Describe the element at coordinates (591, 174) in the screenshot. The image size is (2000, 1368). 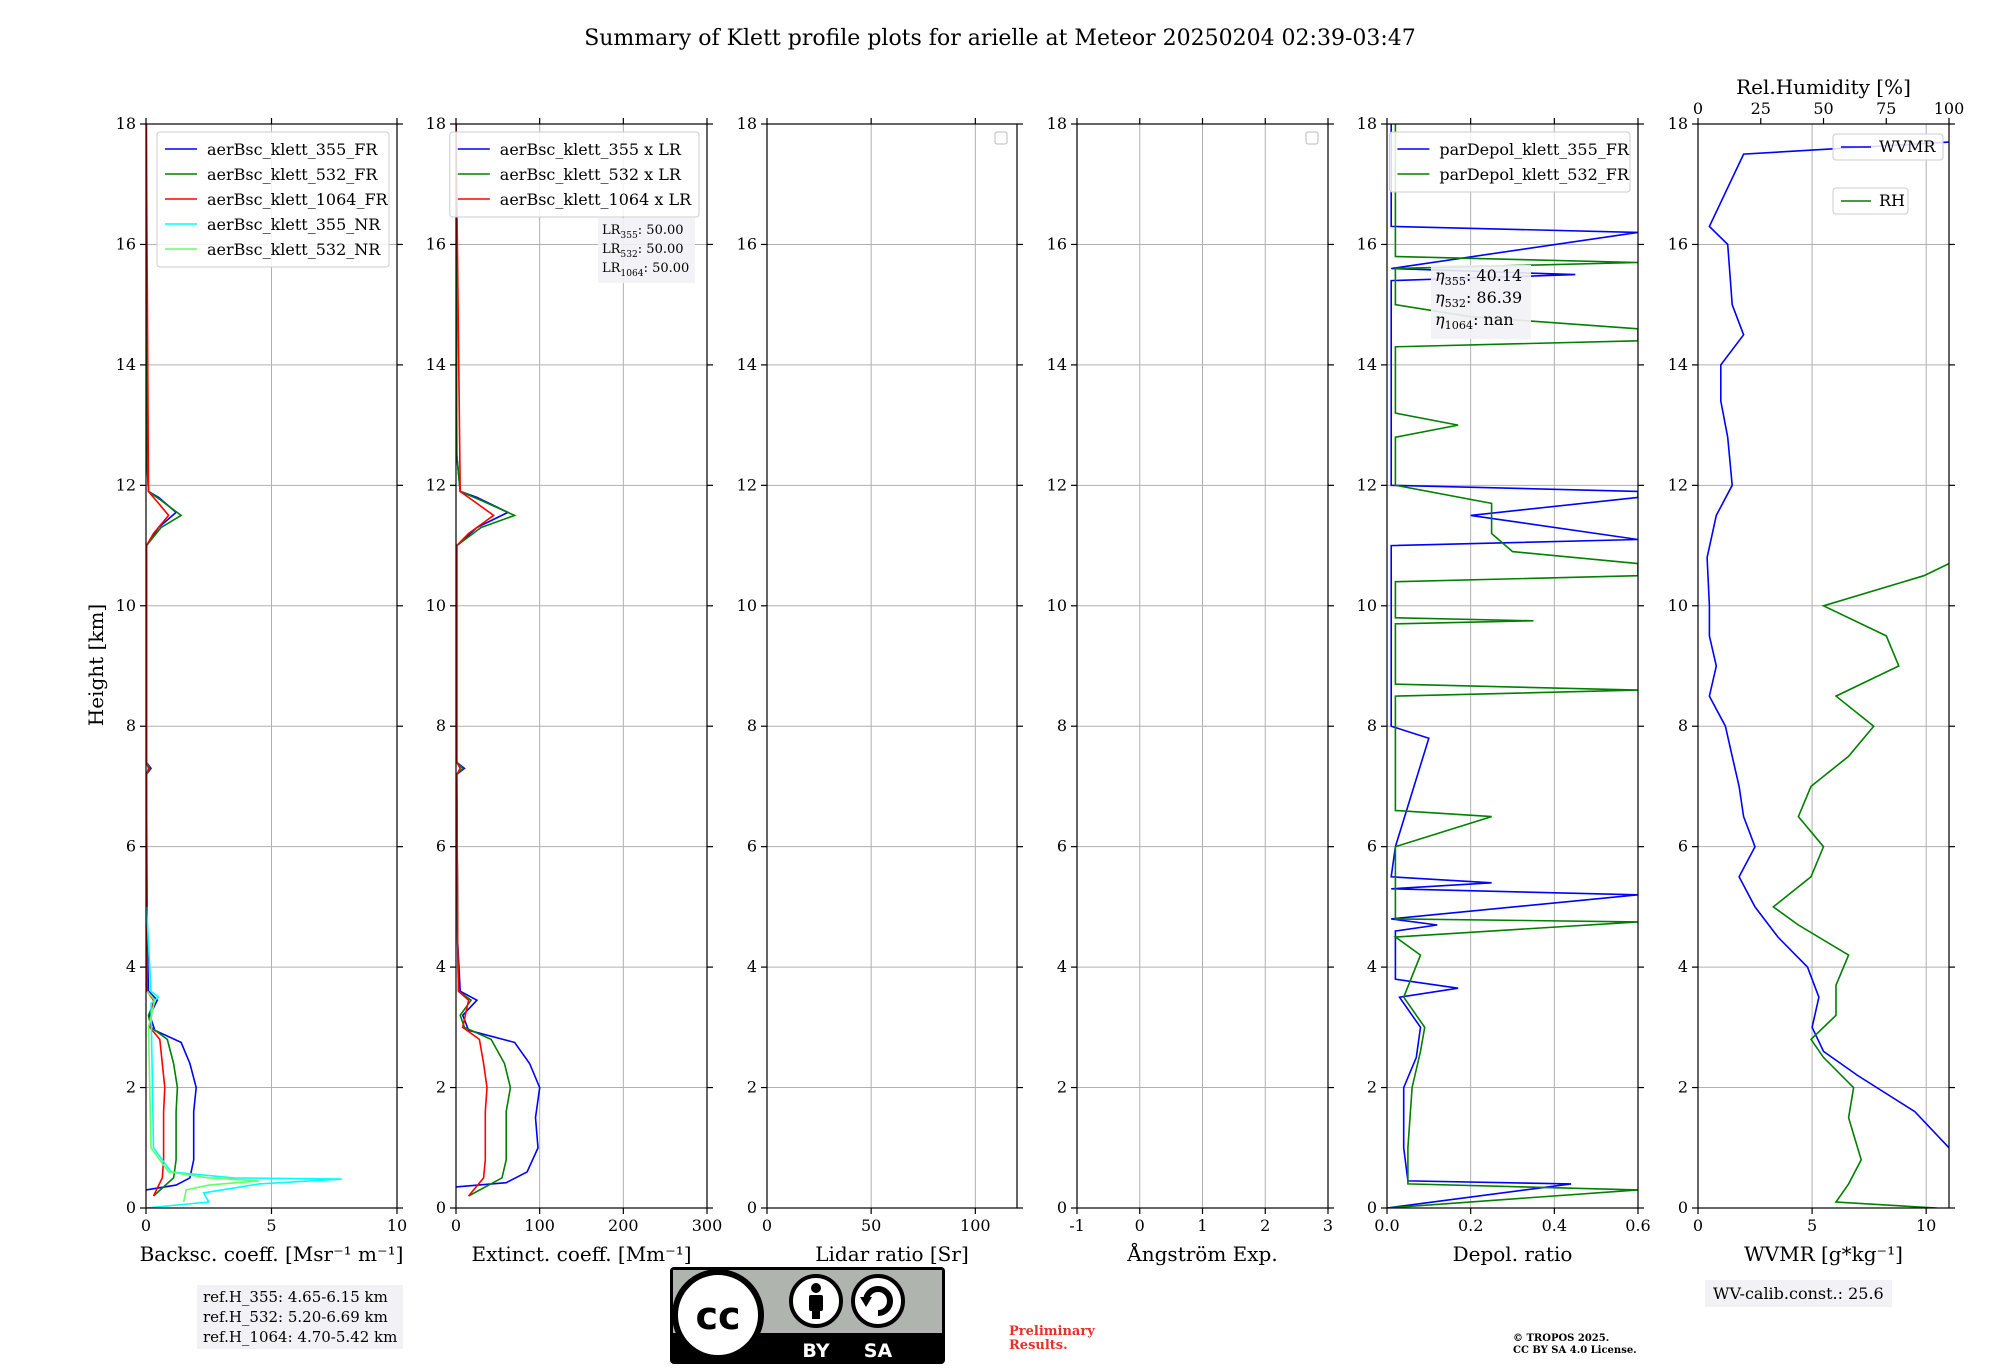
I see `legend-label: aerBsc_klett_532 x LR` at that location.